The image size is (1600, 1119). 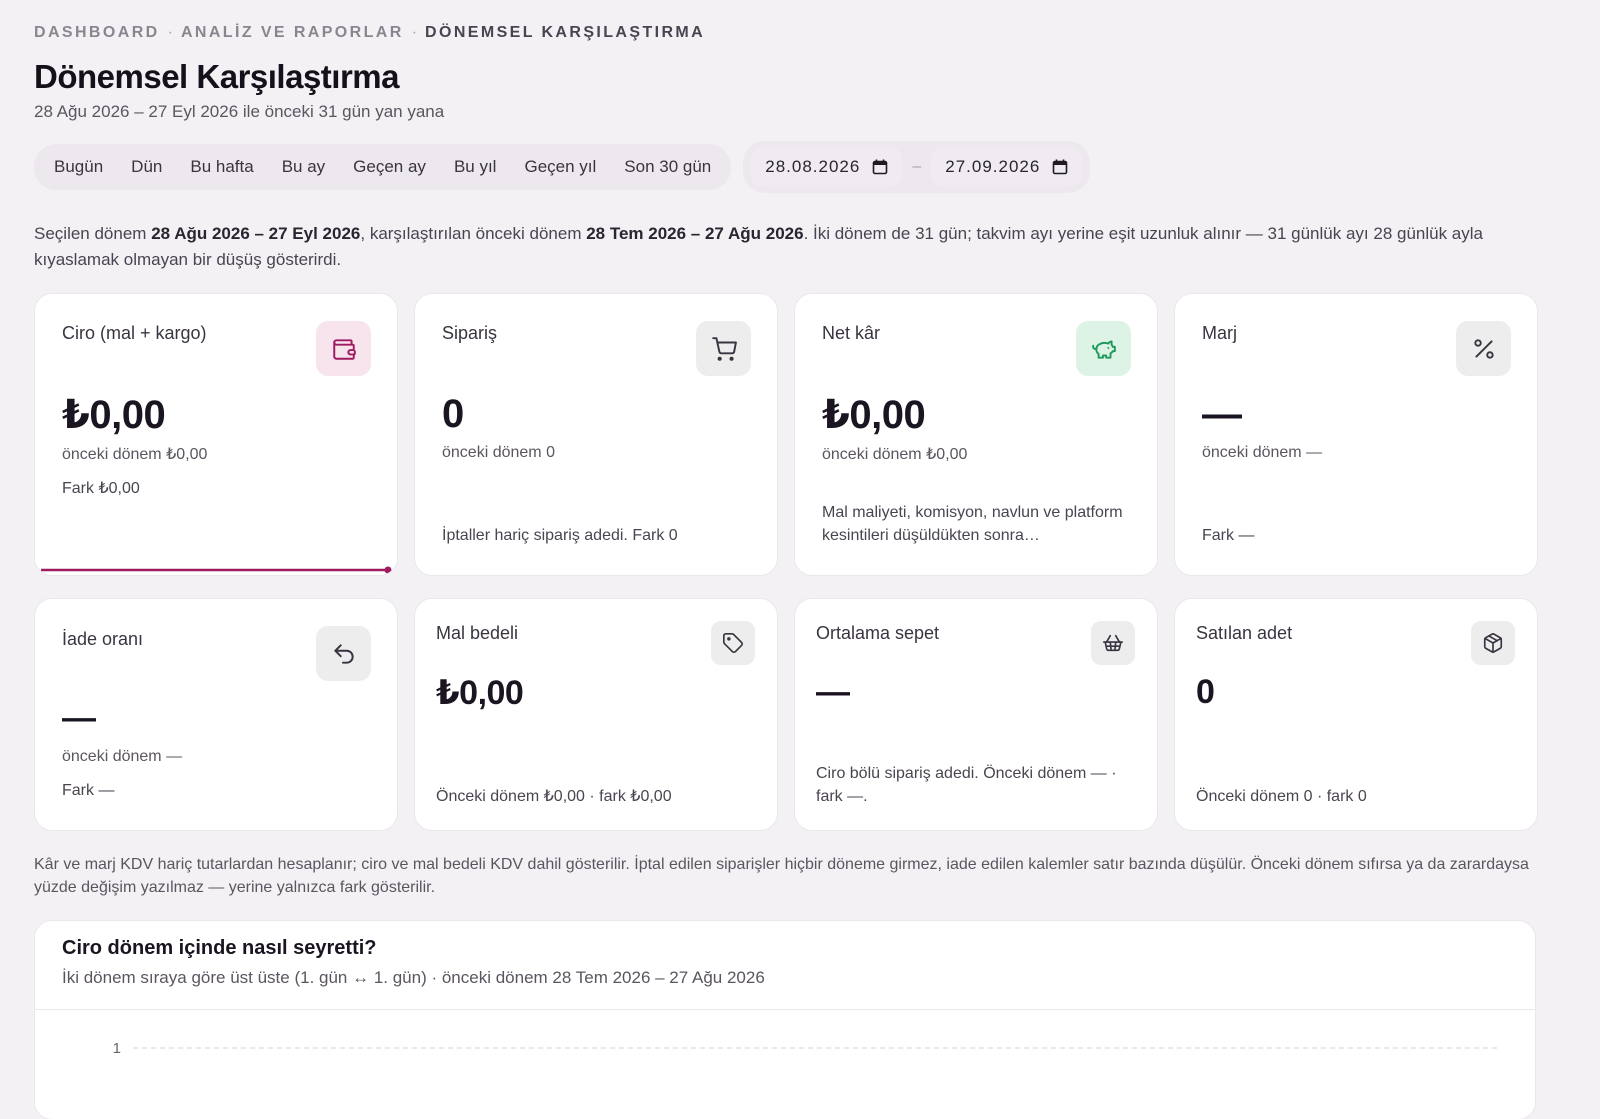 I want to click on preset-yesterday-button: Dün, so click(x=146, y=167).